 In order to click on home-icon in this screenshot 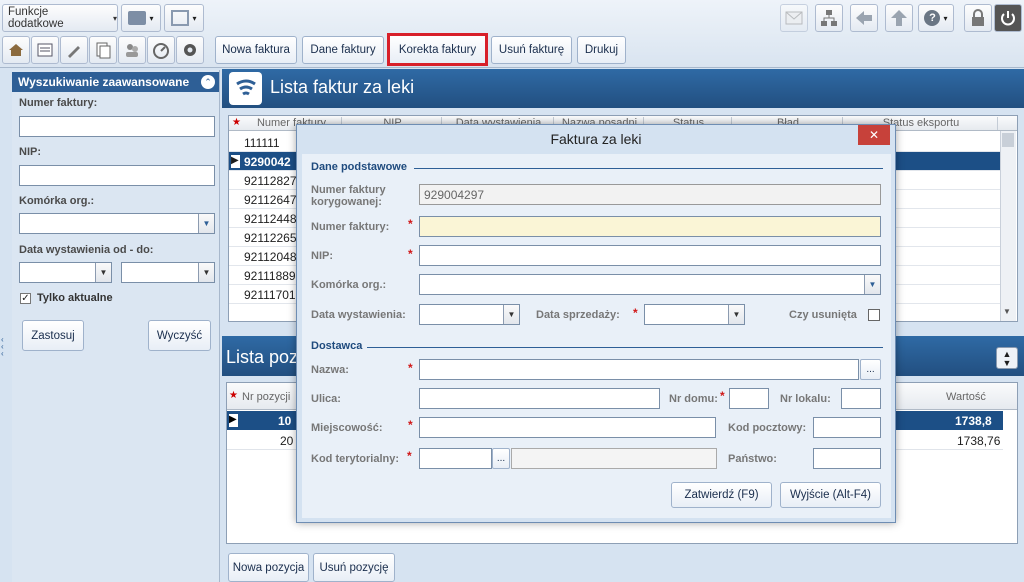, I will do `click(16, 50)`.